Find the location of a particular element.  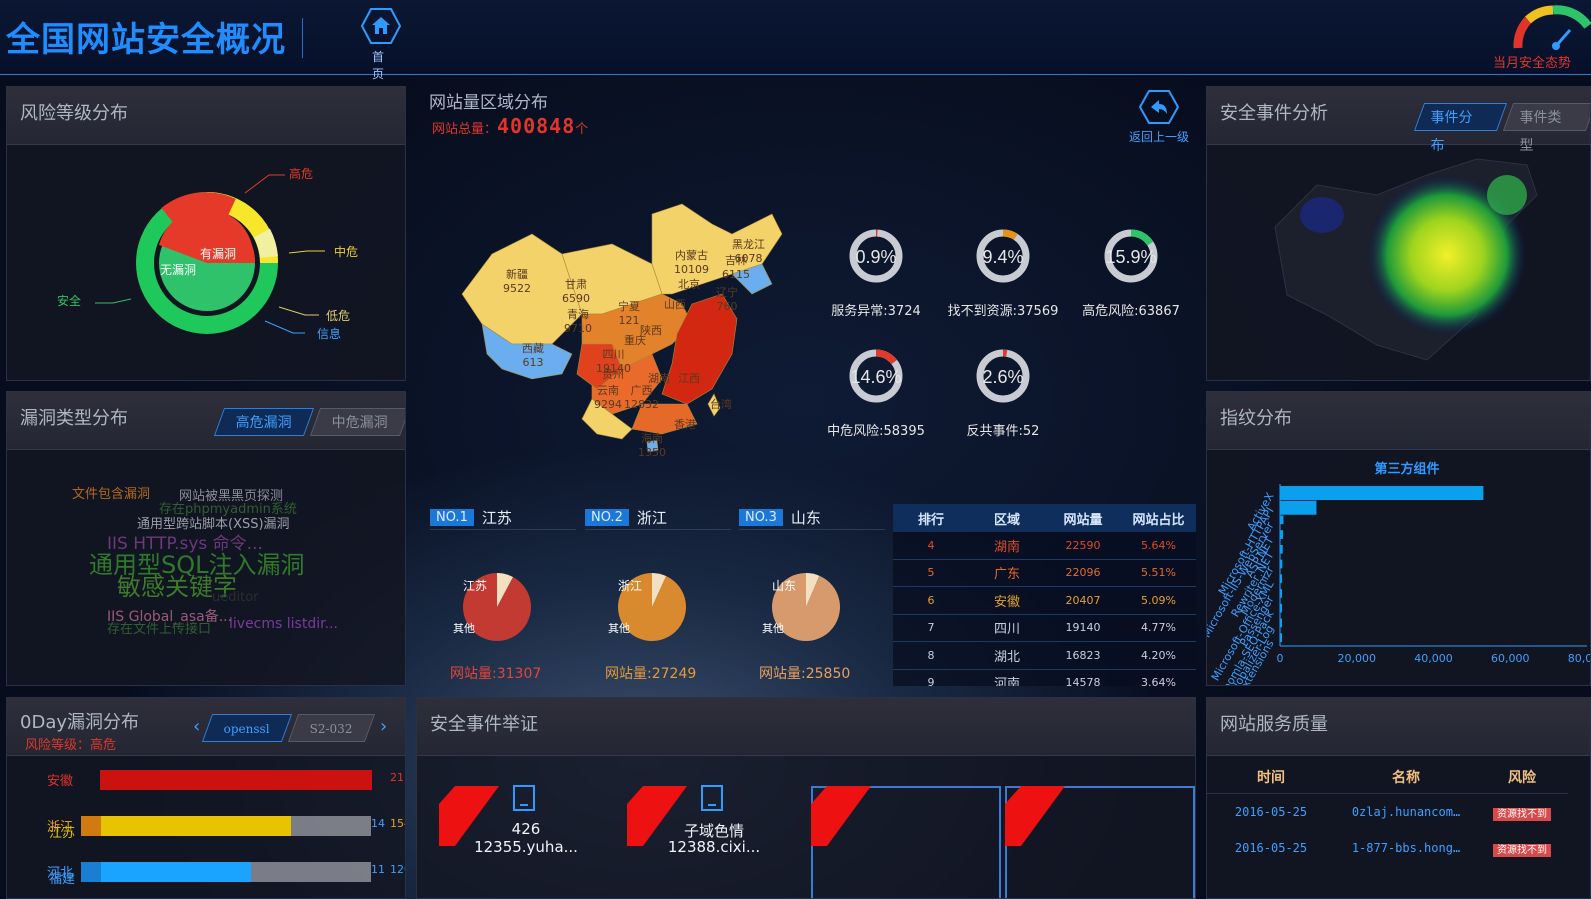

col-sites: 网站量 is located at coordinates (1083, 520).